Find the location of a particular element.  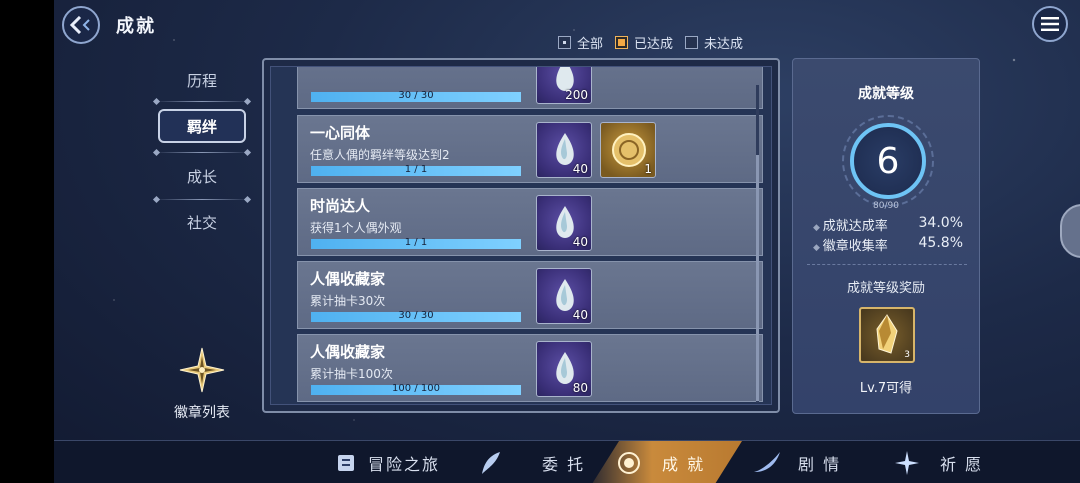

achievement-desc: 获得1个人偶外观 is located at coordinates (356, 228).